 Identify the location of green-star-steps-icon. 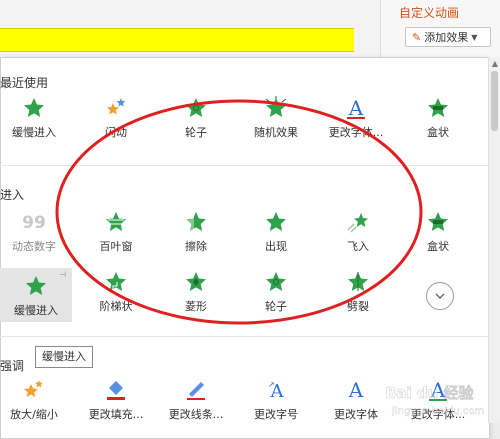
(116, 281).